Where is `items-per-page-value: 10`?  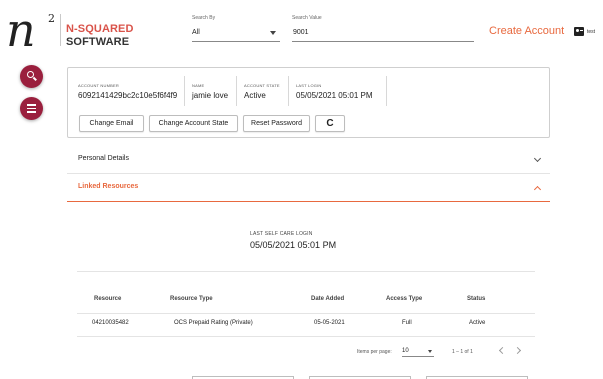
items-per-page-value: 10 is located at coordinates (405, 351).